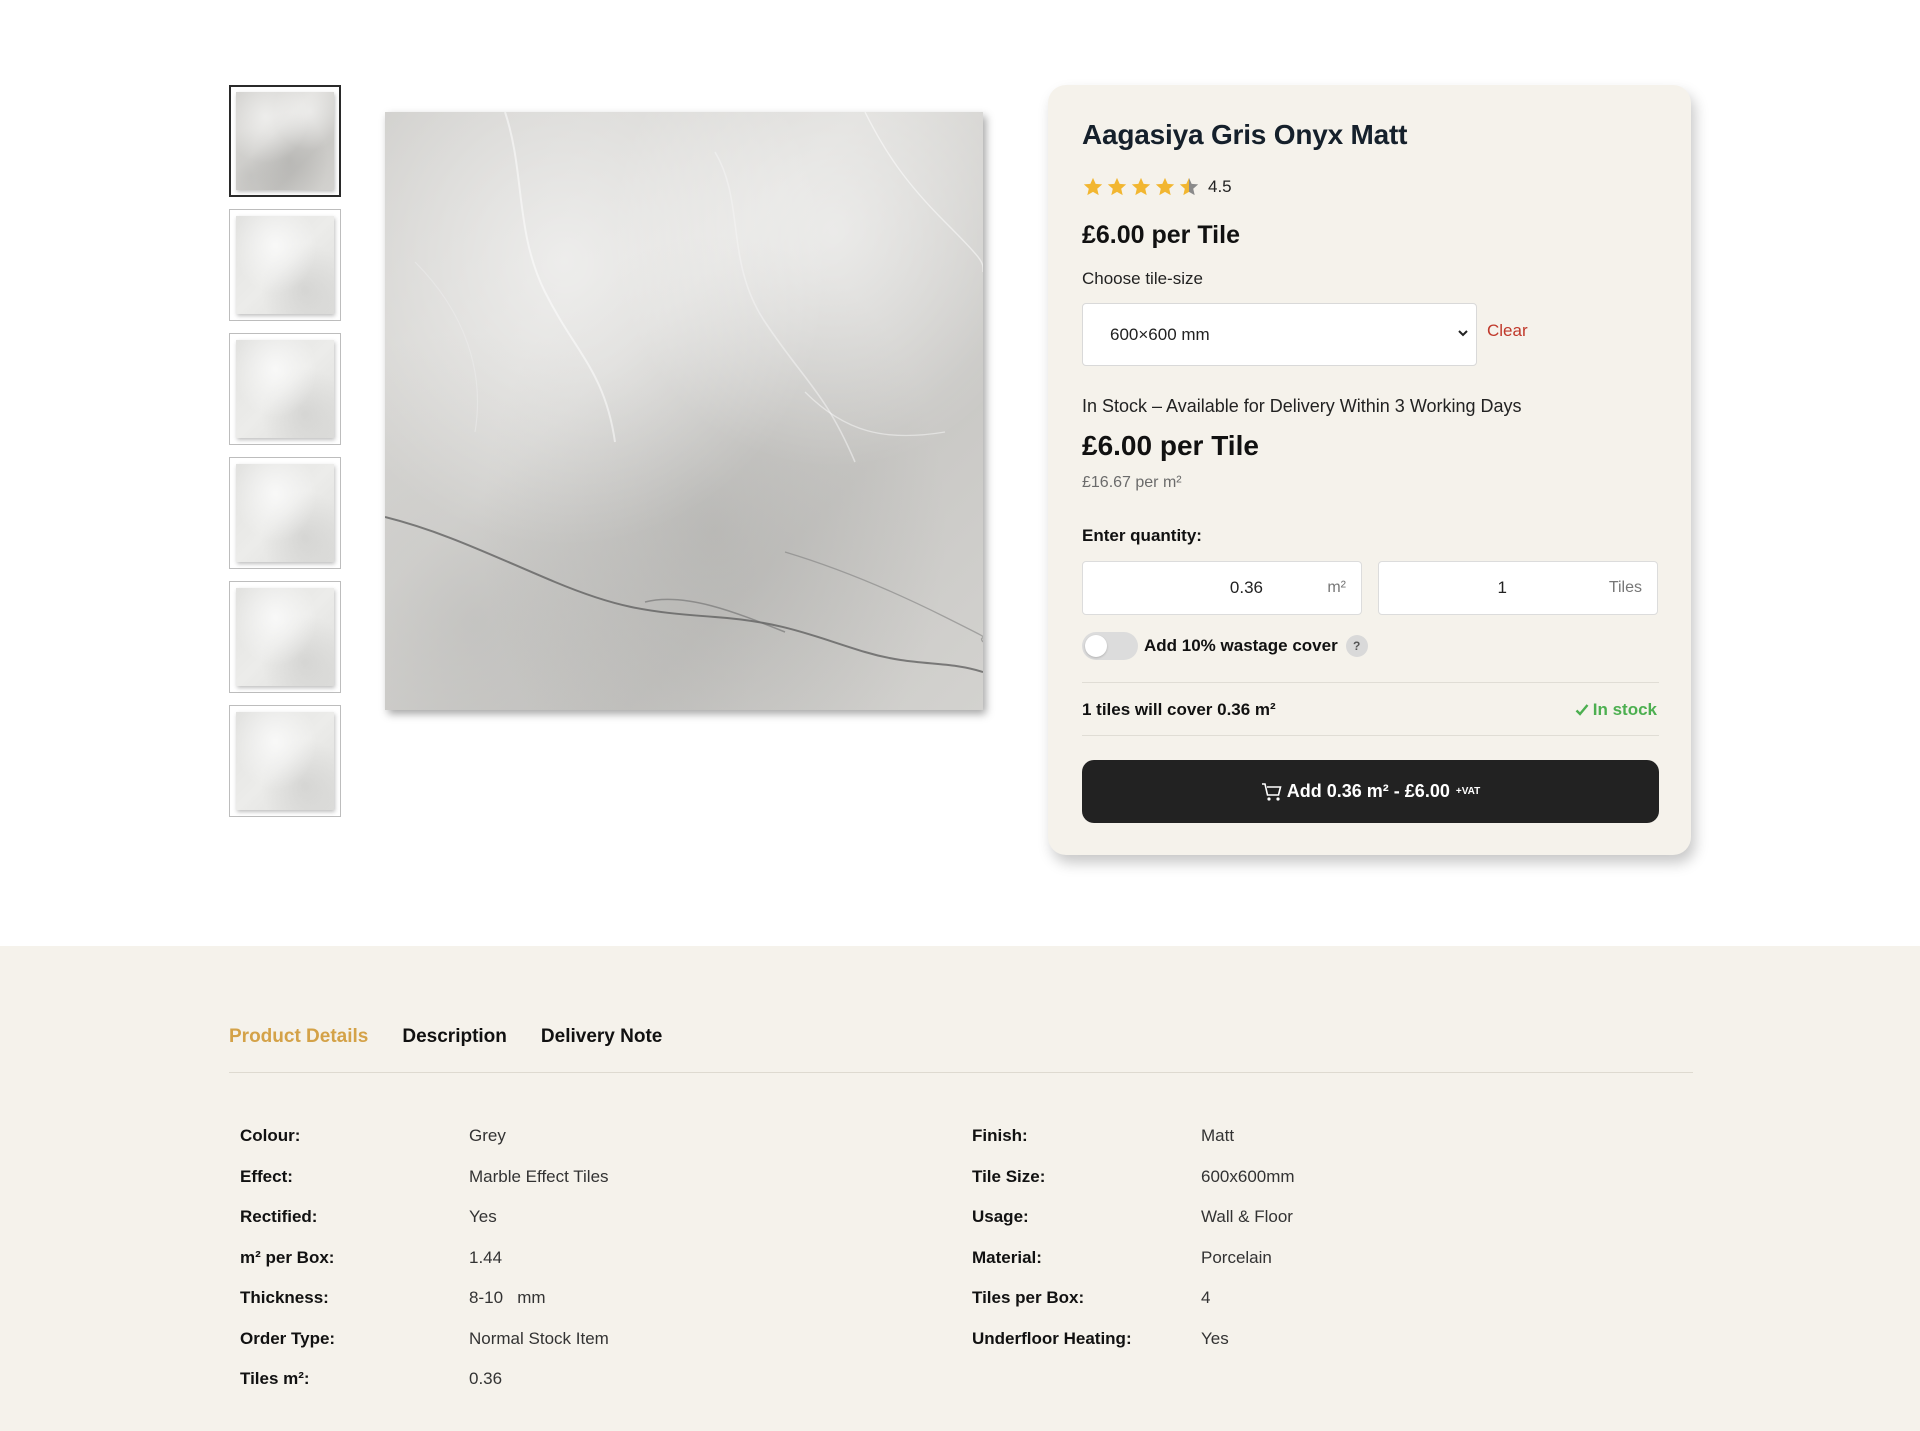 The height and width of the screenshot is (1431, 1920). What do you see at coordinates (424, 1217) in the screenshot?
I see `spec-row: Rectified: Yes` at bounding box center [424, 1217].